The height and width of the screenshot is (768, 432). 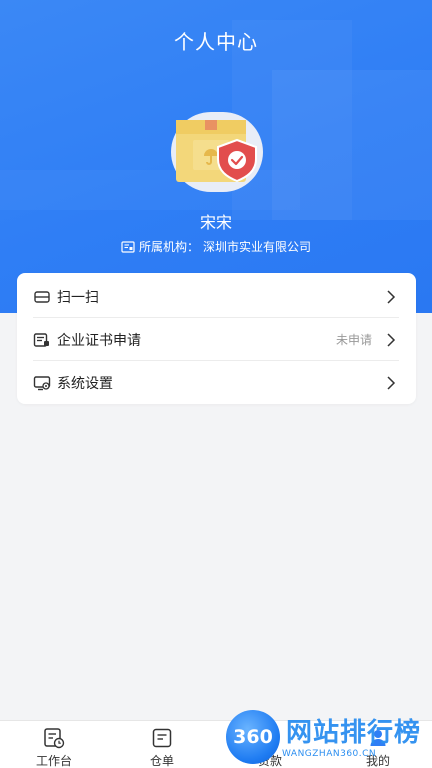 I want to click on user-name: 宋宋, so click(x=215, y=222).